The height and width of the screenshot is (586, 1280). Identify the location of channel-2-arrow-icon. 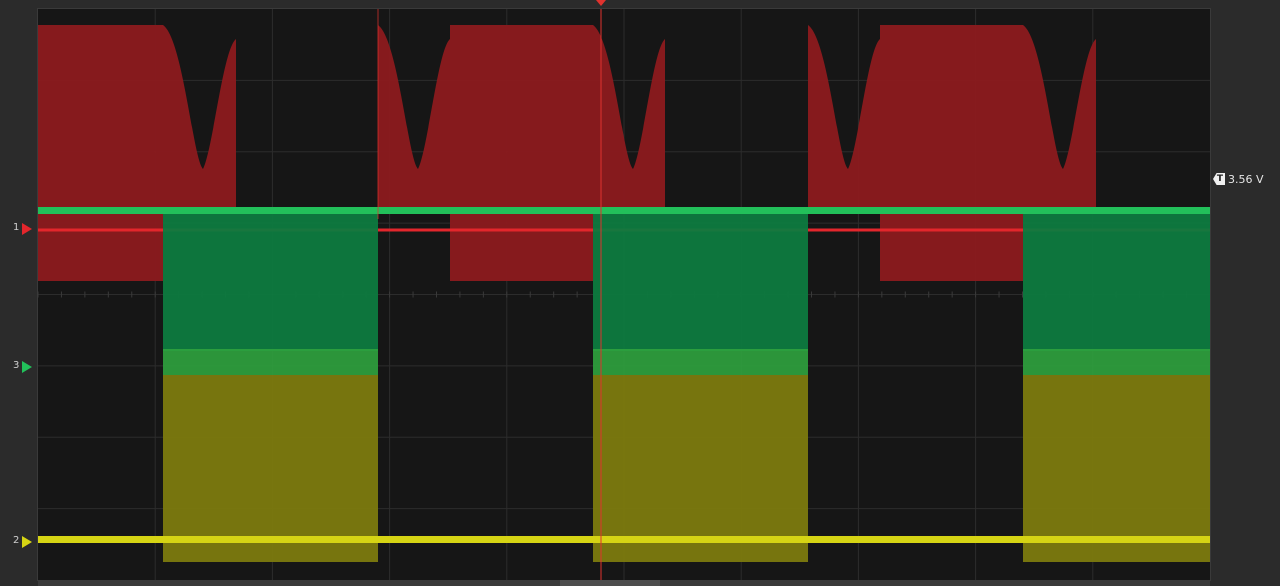
(27, 542).